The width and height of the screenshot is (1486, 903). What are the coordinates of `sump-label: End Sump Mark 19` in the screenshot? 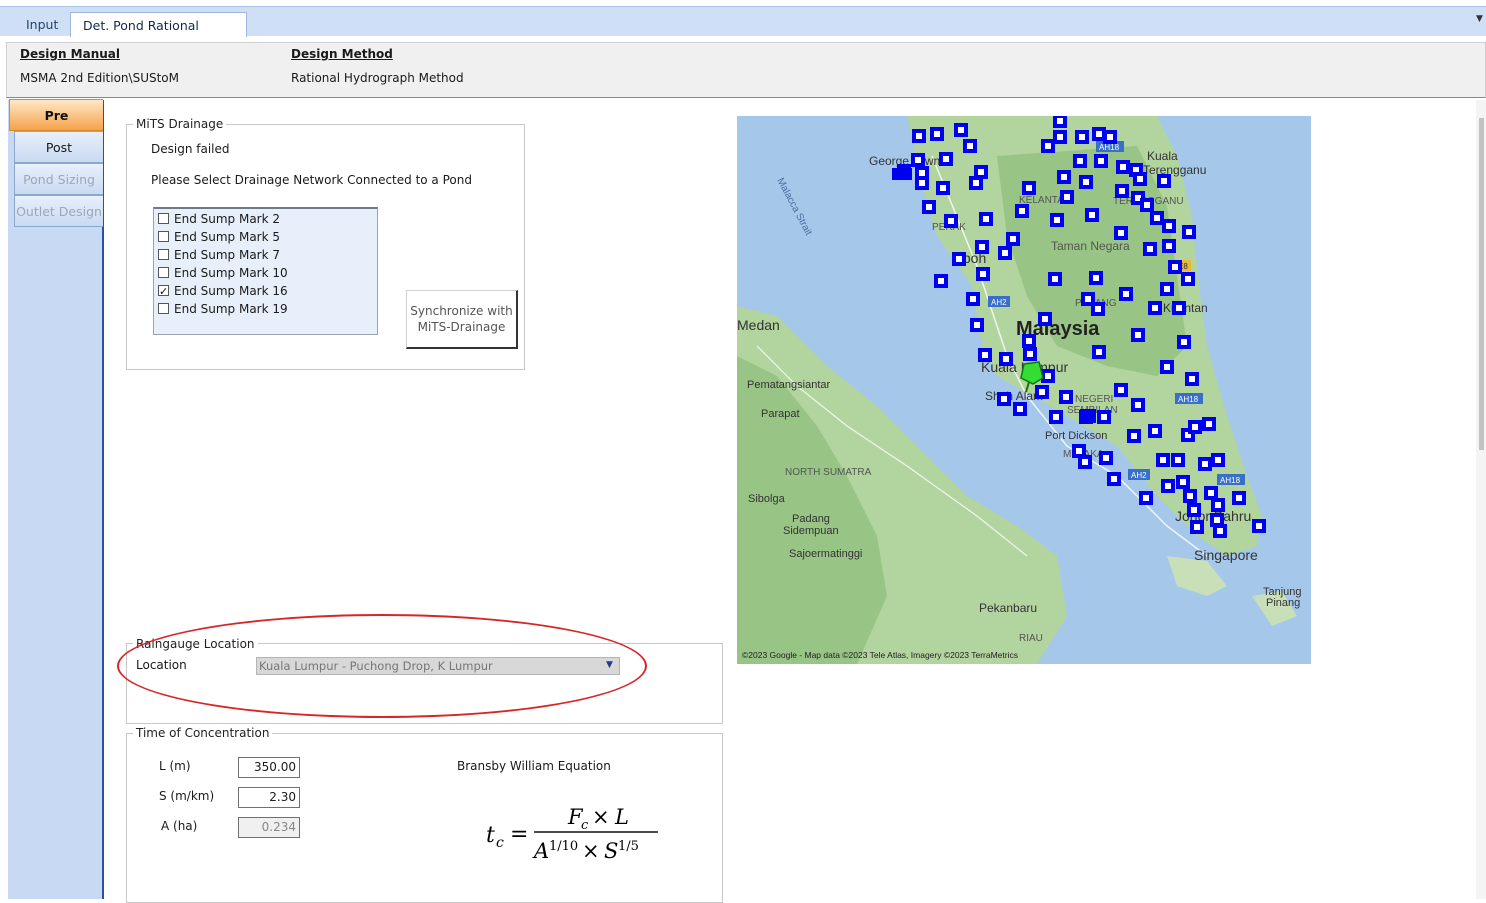 It's located at (231, 309).